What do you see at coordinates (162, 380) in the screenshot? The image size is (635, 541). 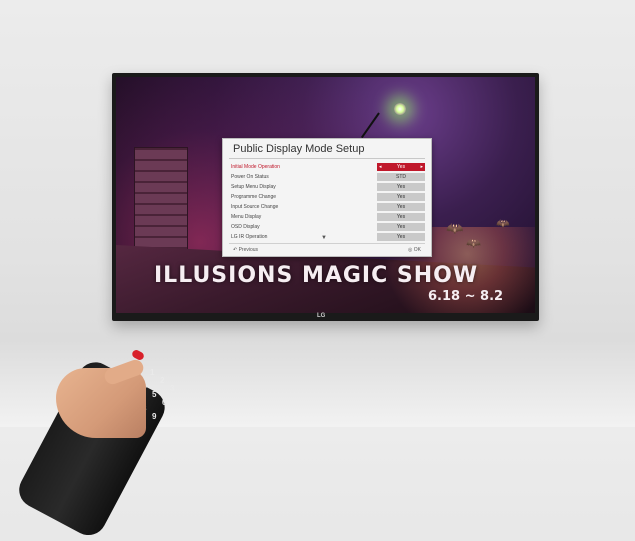 I see `remote-key: 2` at bounding box center [162, 380].